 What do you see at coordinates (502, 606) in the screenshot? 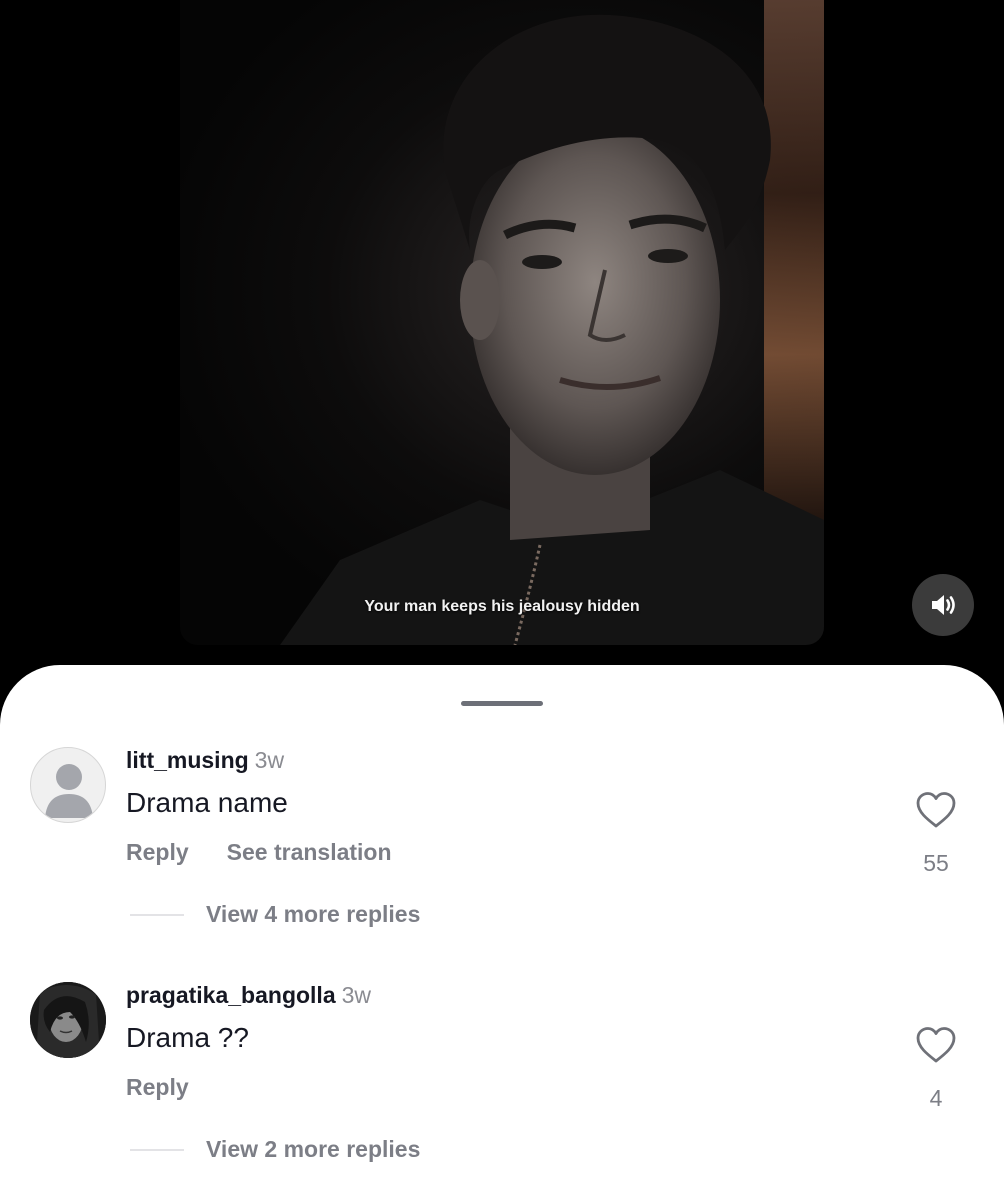
I see `video-caption: Your man keeps his jealousy hidden` at bounding box center [502, 606].